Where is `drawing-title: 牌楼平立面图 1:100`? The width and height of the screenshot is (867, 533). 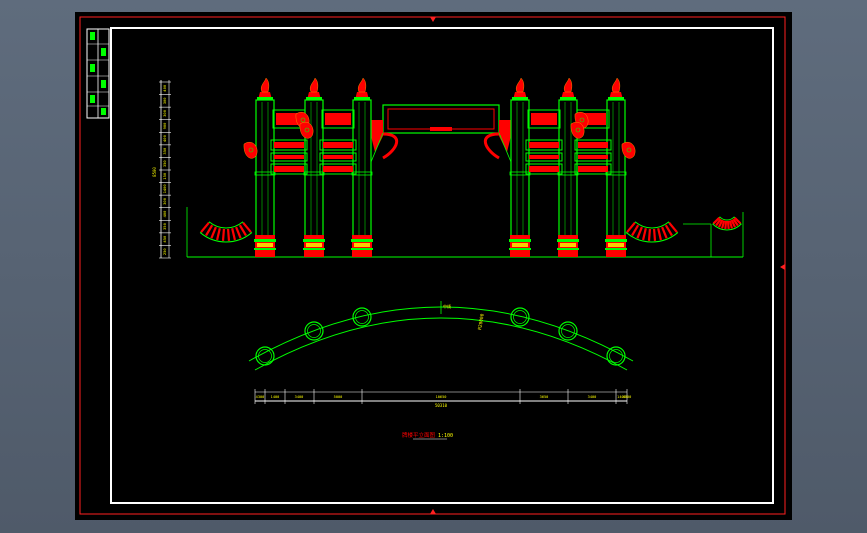 drawing-title: 牌楼平立面图 1:100 is located at coordinates (427, 435).